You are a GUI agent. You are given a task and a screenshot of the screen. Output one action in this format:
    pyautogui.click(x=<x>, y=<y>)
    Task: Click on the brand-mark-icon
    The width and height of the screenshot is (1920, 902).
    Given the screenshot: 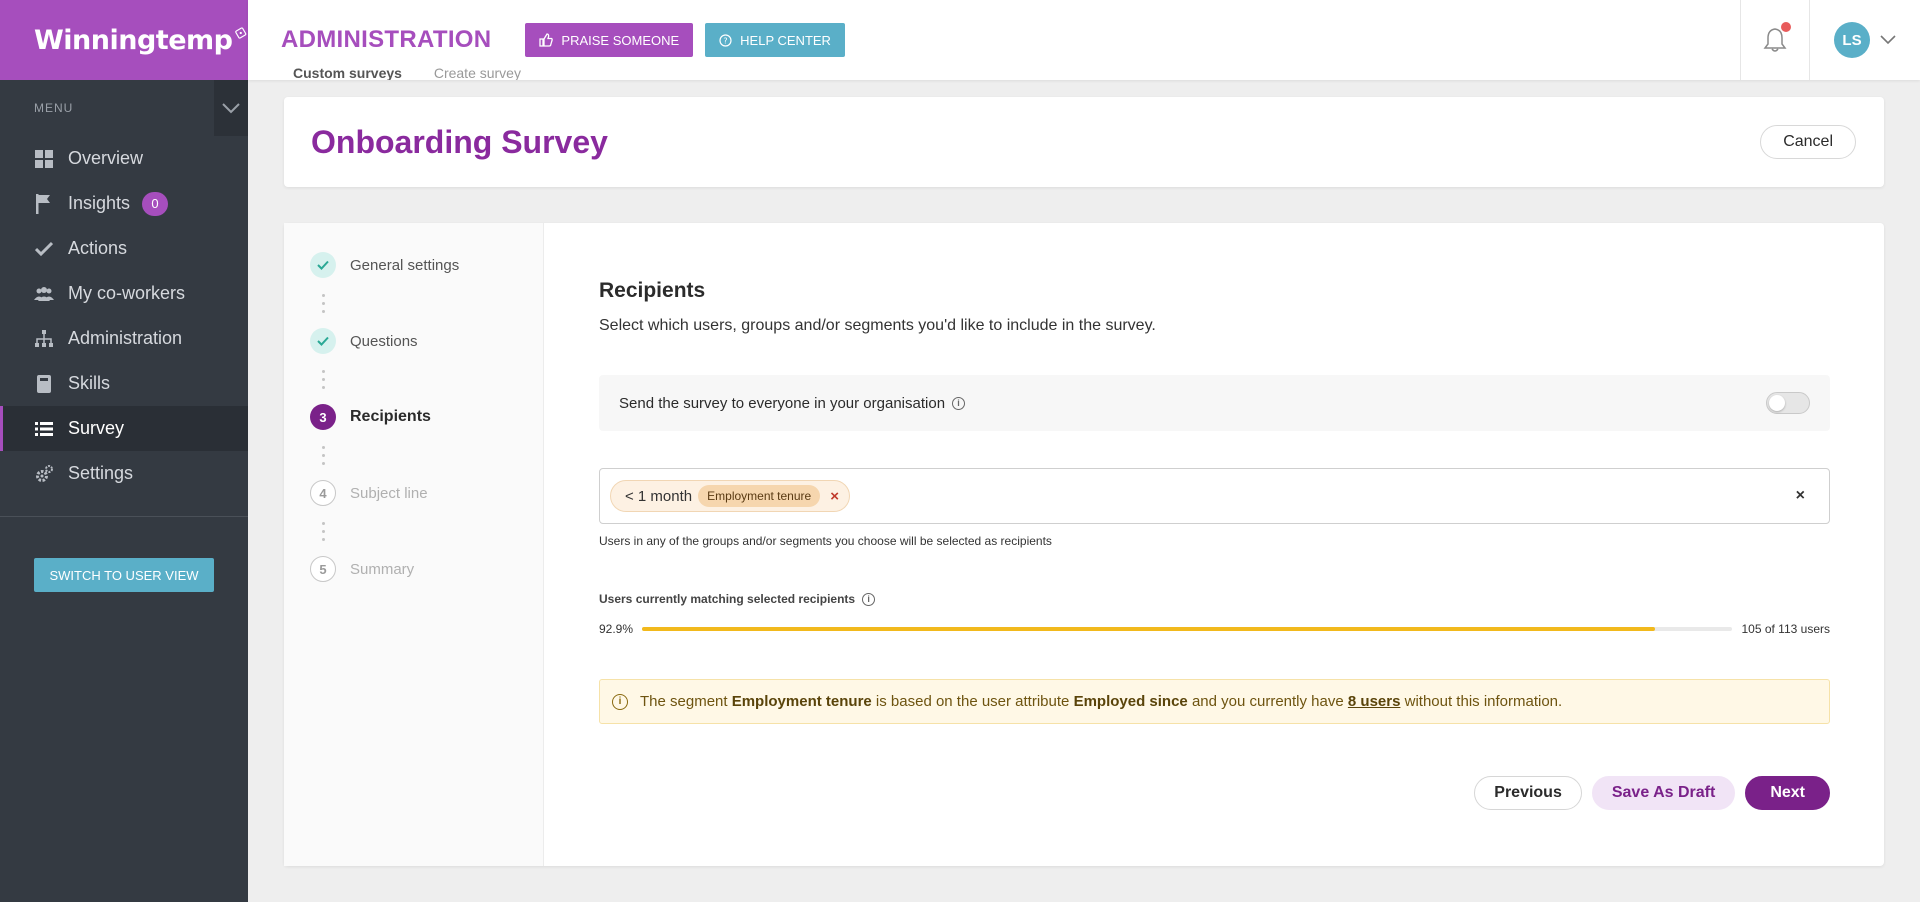 What is the action you would take?
    pyautogui.click(x=241, y=33)
    